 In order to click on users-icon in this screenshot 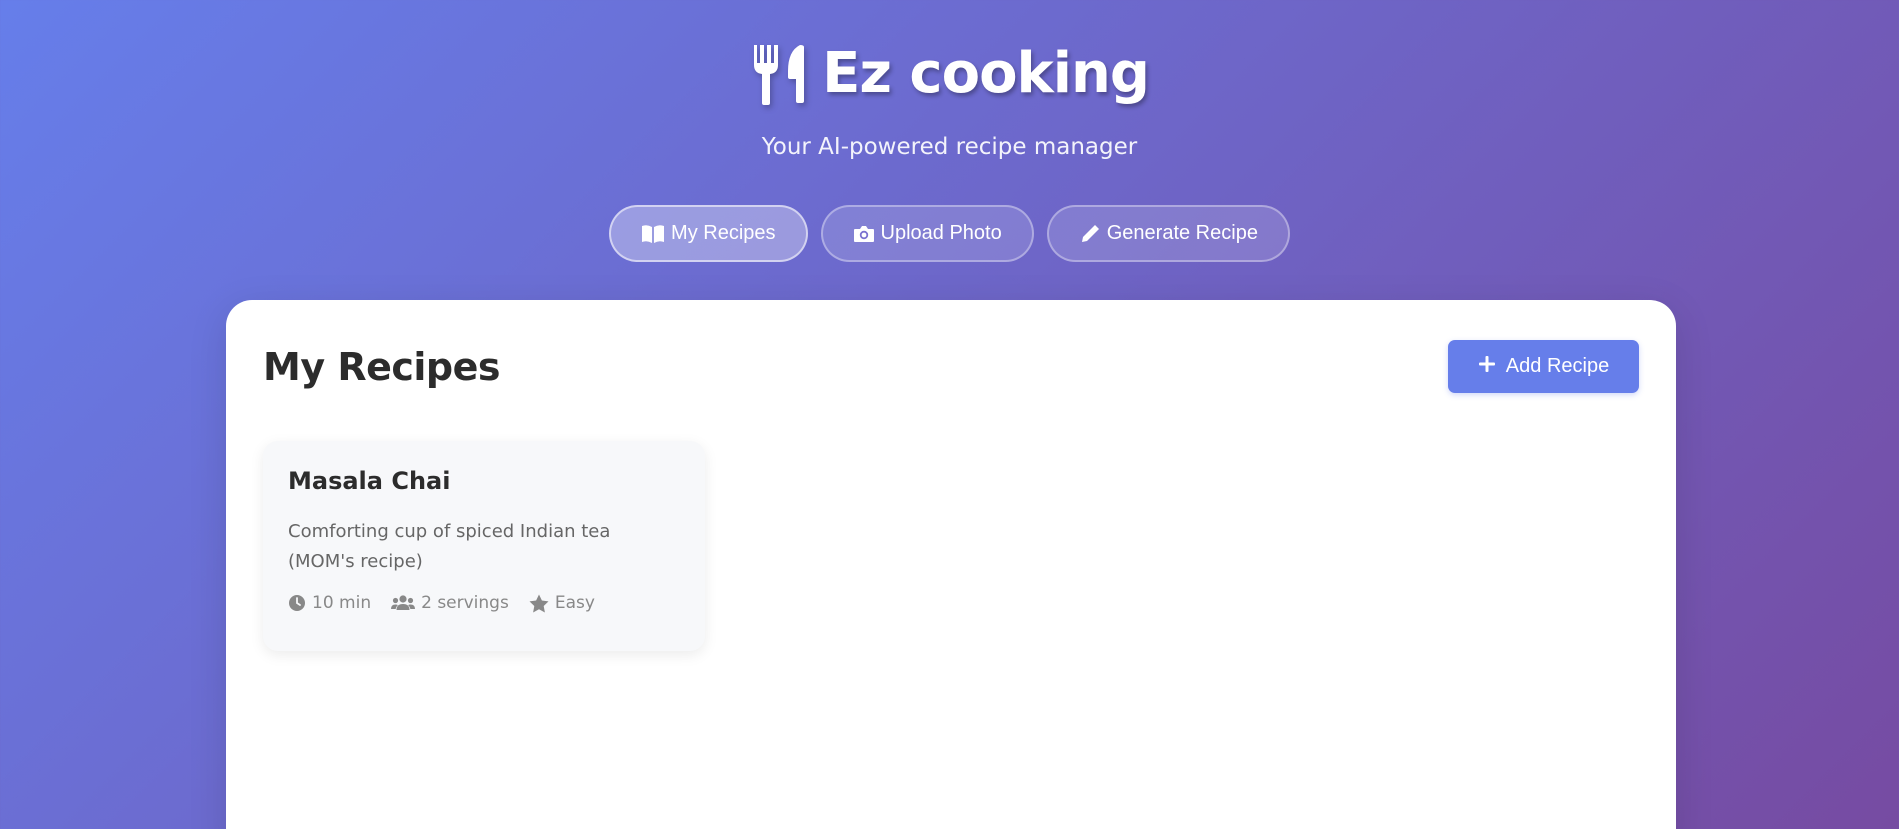, I will do `click(403, 603)`.